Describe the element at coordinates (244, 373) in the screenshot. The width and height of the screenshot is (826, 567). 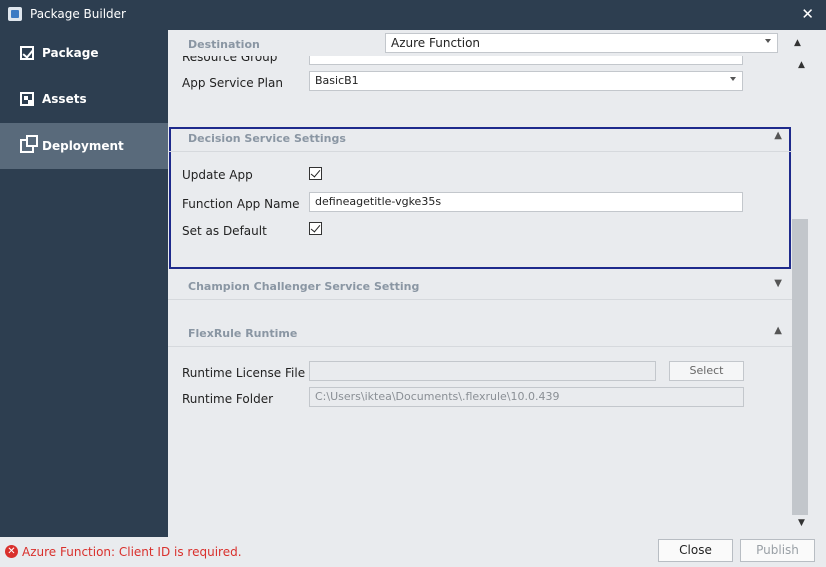
I see `runtime-license-file-label: Runtime License File` at that location.